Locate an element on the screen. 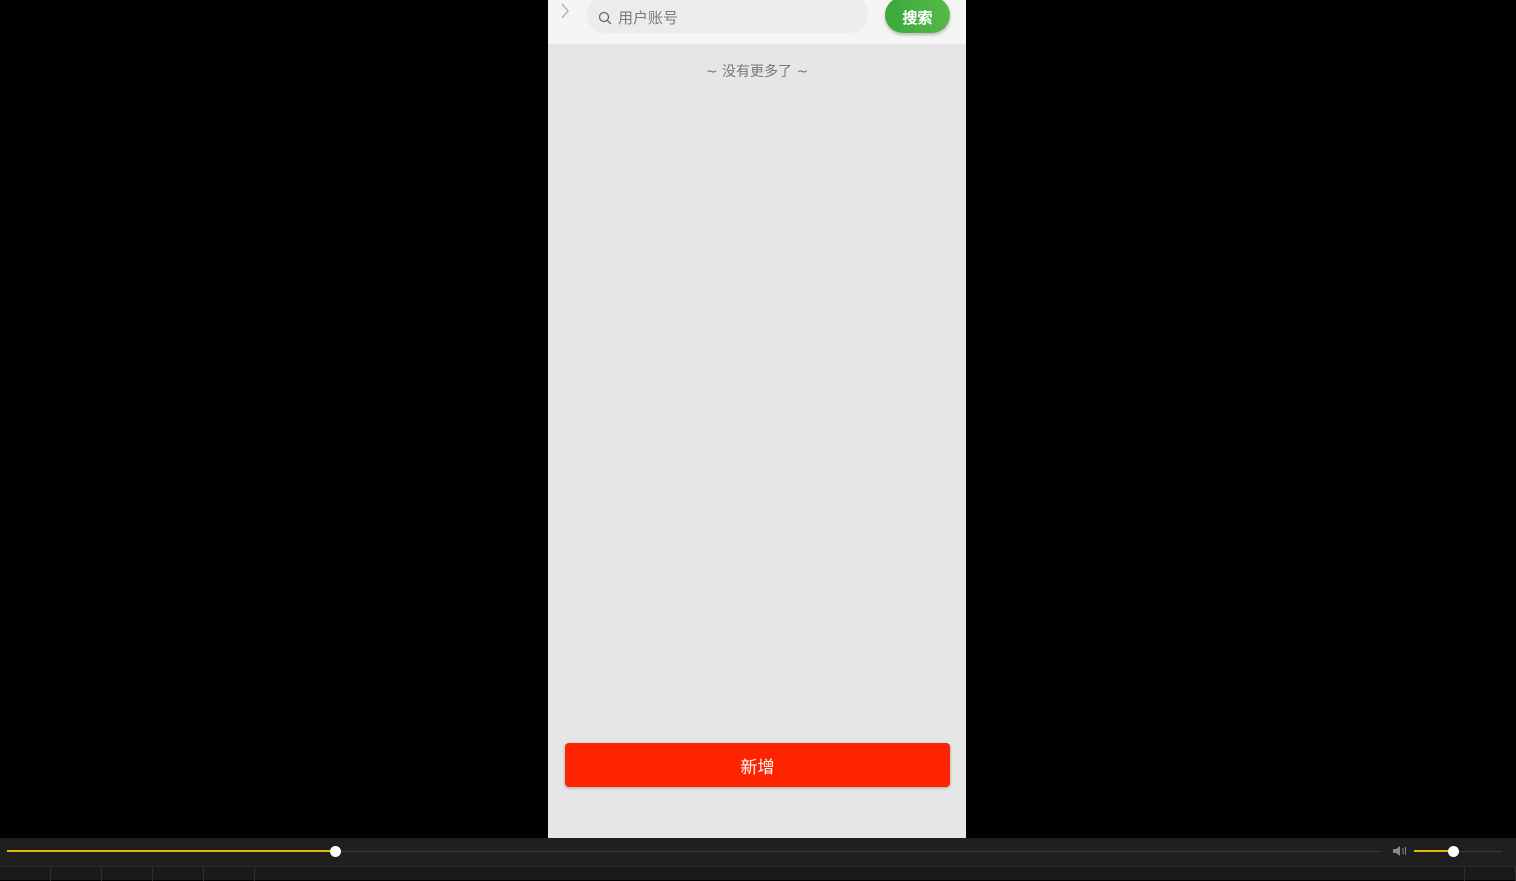 The width and height of the screenshot is (1516, 881). search-icon is located at coordinates (605, 17).